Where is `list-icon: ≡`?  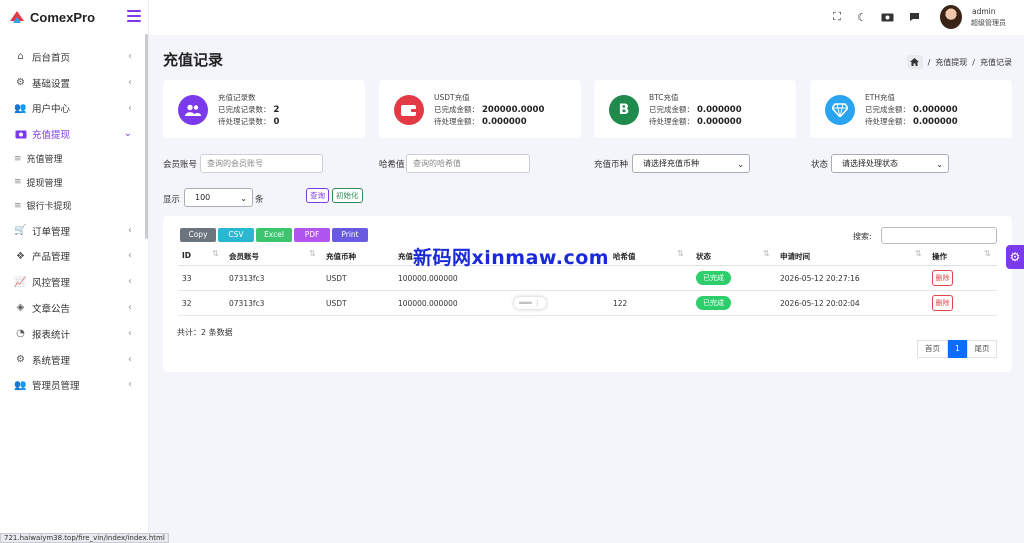
list-icon: ≡ is located at coordinates (18, 158).